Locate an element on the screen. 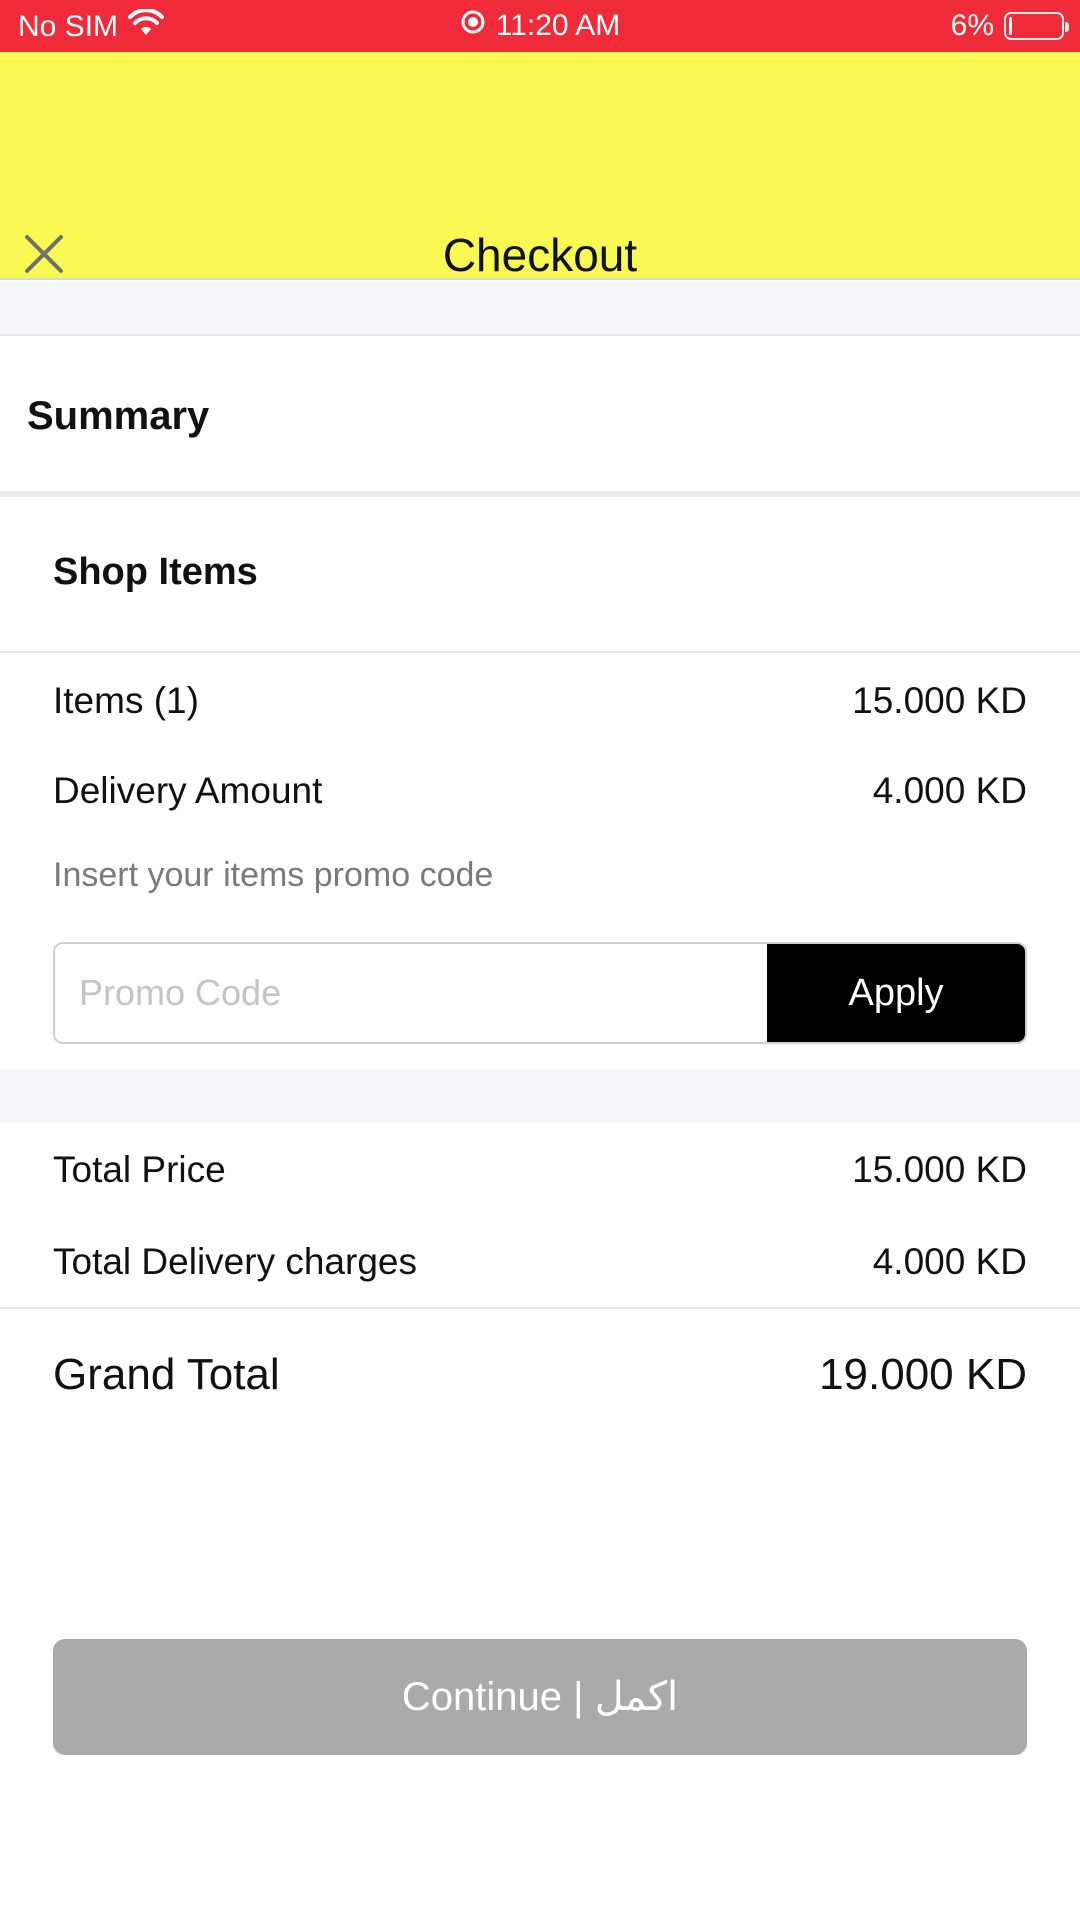  delivery-label: Delivery Amount is located at coordinates (188, 790).